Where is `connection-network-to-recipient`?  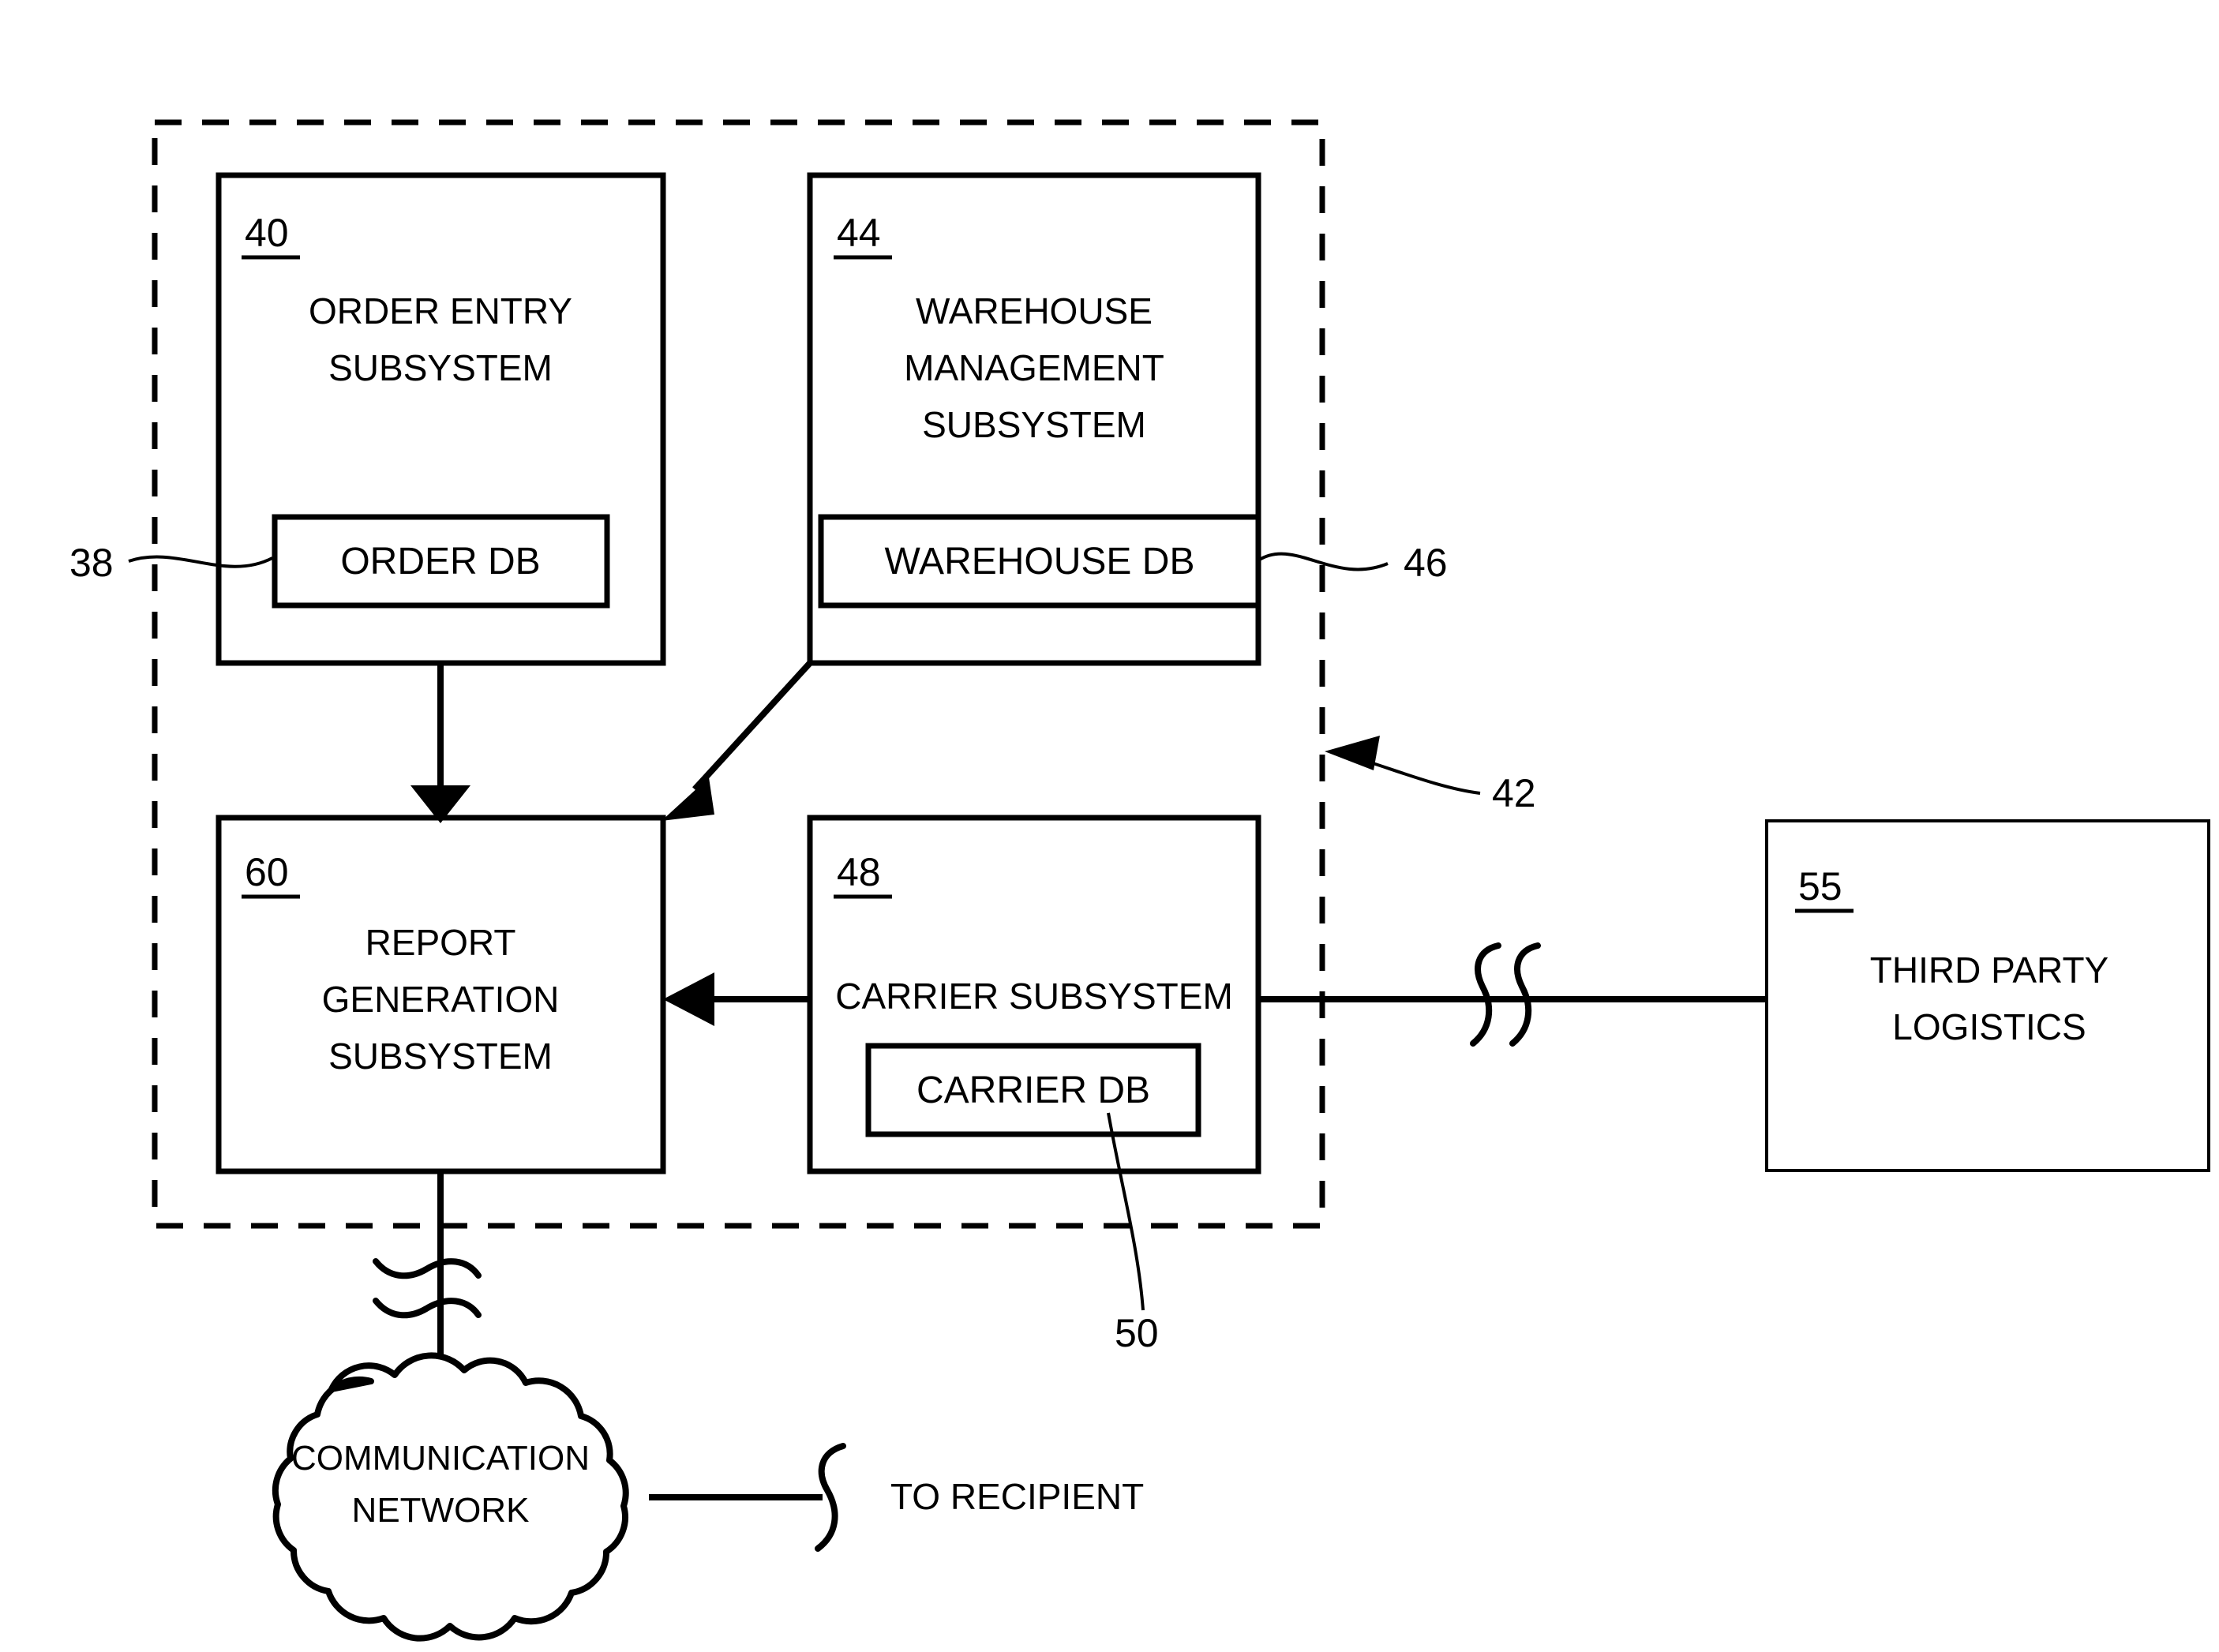 connection-network-to-recipient is located at coordinates (747, 1497).